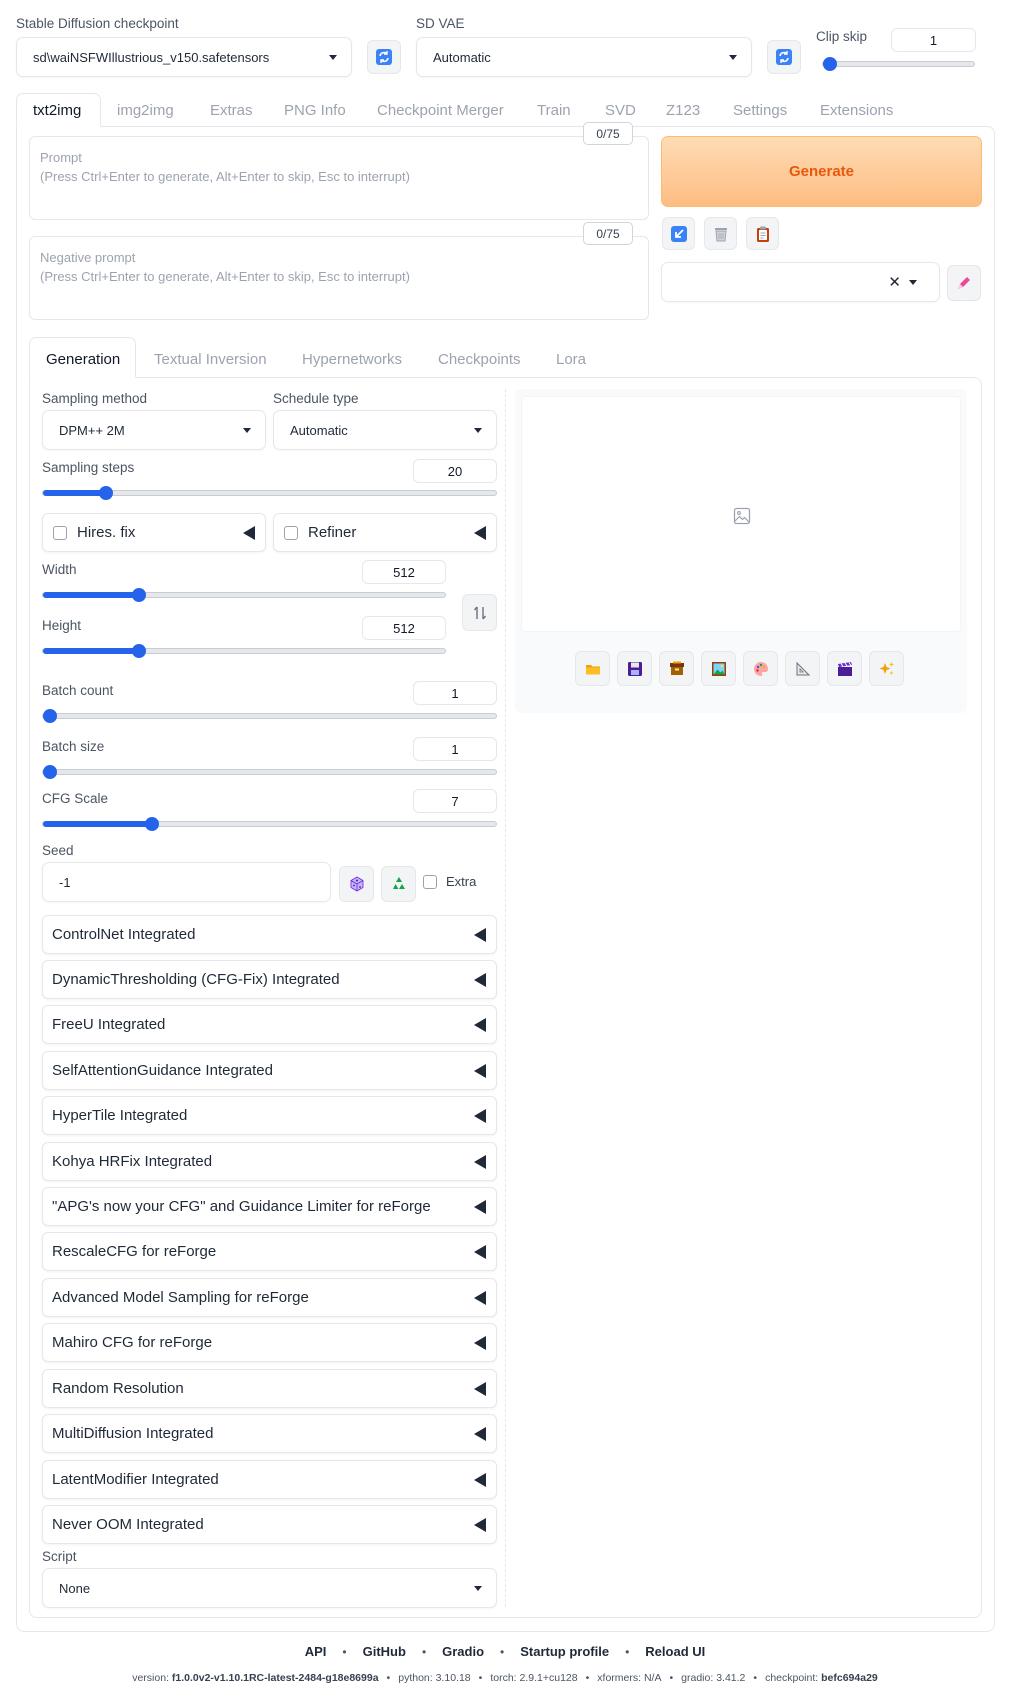  What do you see at coordinates (479, 612) in the screenshot?
I see `swap-dimensions-button` at bounding box center [479, 612].